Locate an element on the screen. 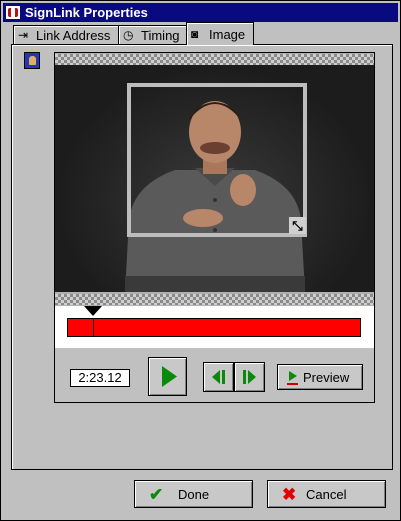 This screenshot has height=521, width=401. preview-button: Preview is located at coordinates (320, 377).